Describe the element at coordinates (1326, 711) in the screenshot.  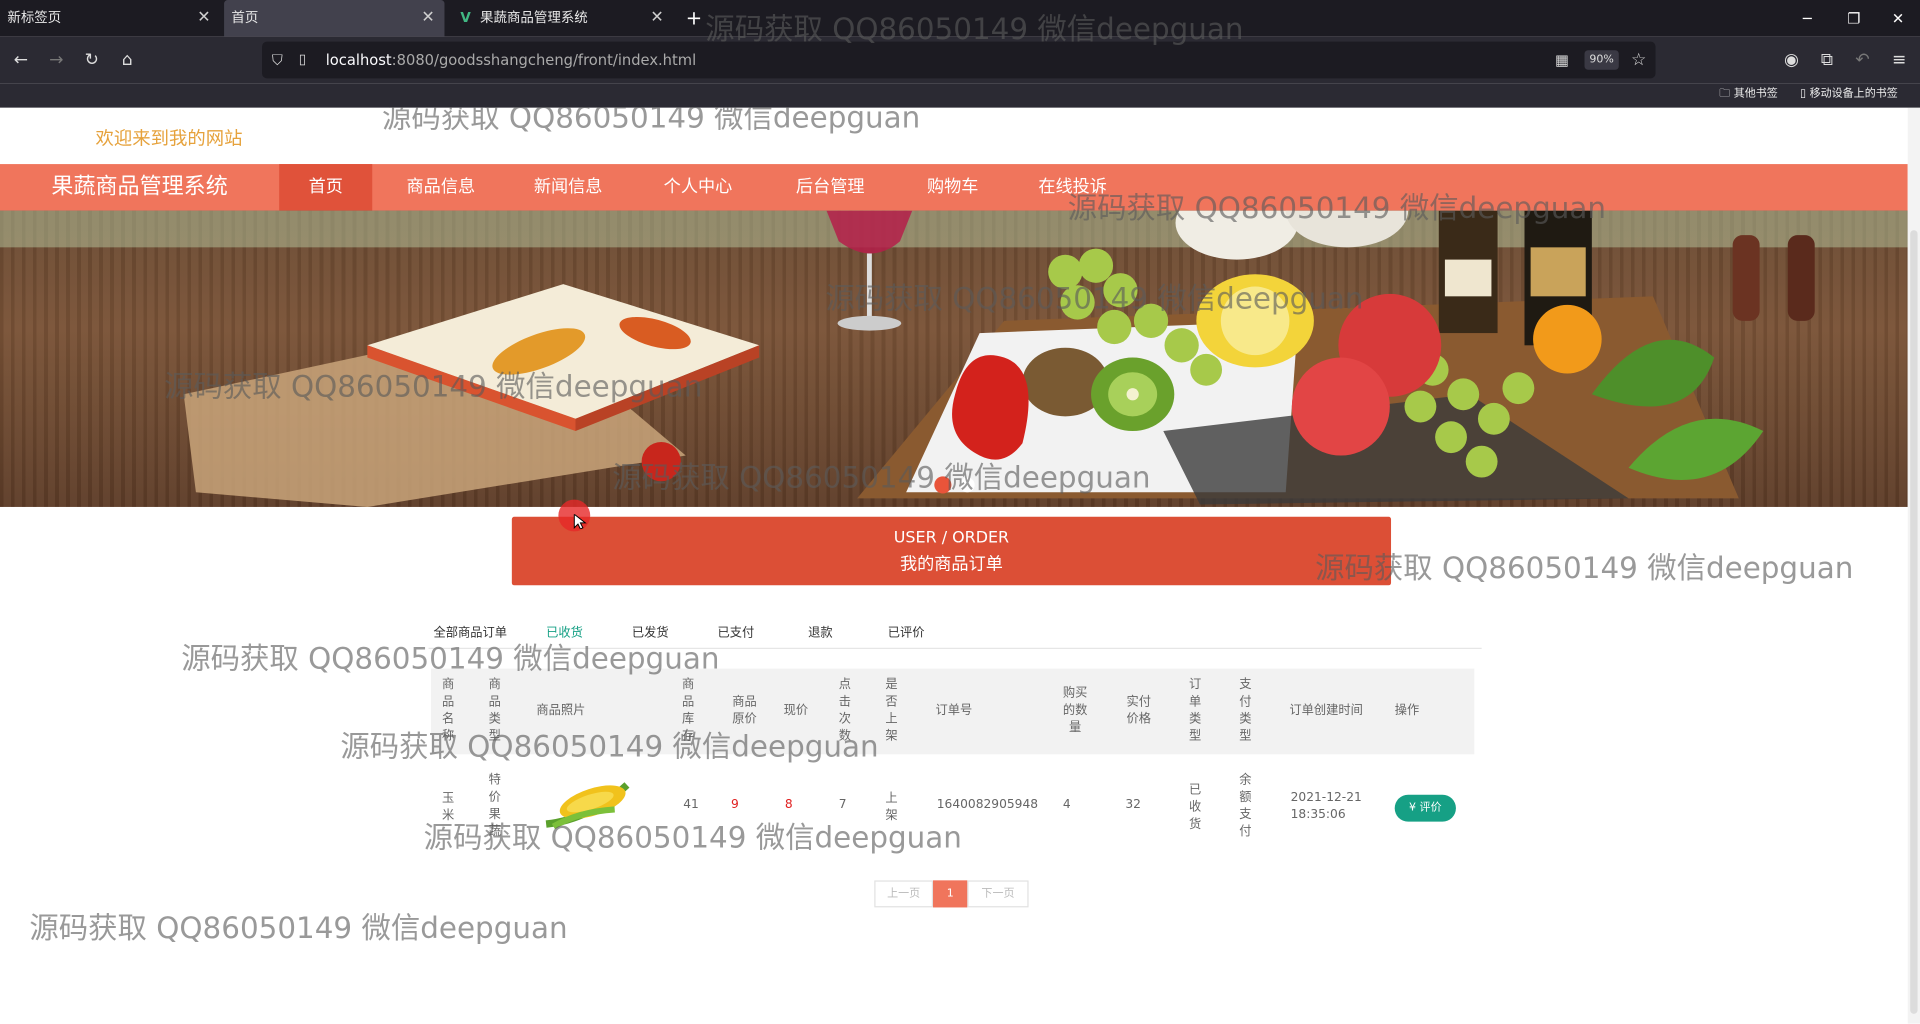
I see `col-created-time: 订单创建时间` at that location.